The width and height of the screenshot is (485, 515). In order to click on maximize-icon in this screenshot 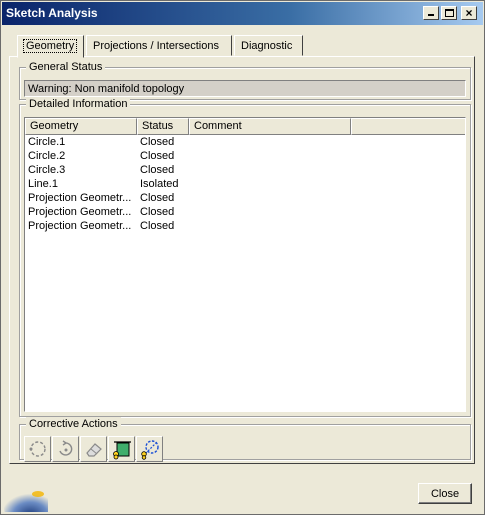, I will do `click(449, 13)`.